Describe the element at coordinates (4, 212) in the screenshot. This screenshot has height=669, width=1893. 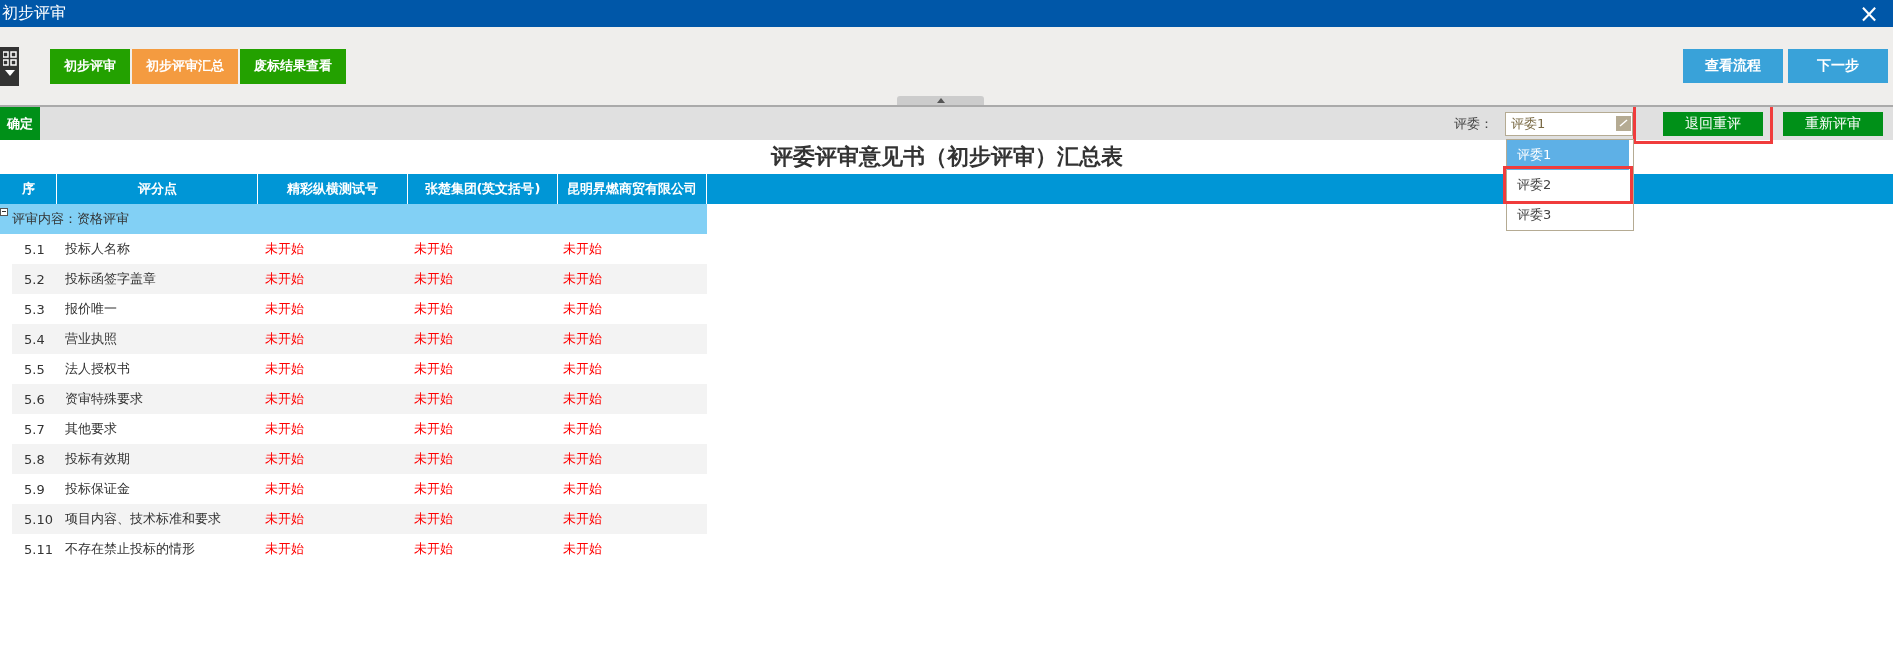
I see `collapse-icon` at that location.